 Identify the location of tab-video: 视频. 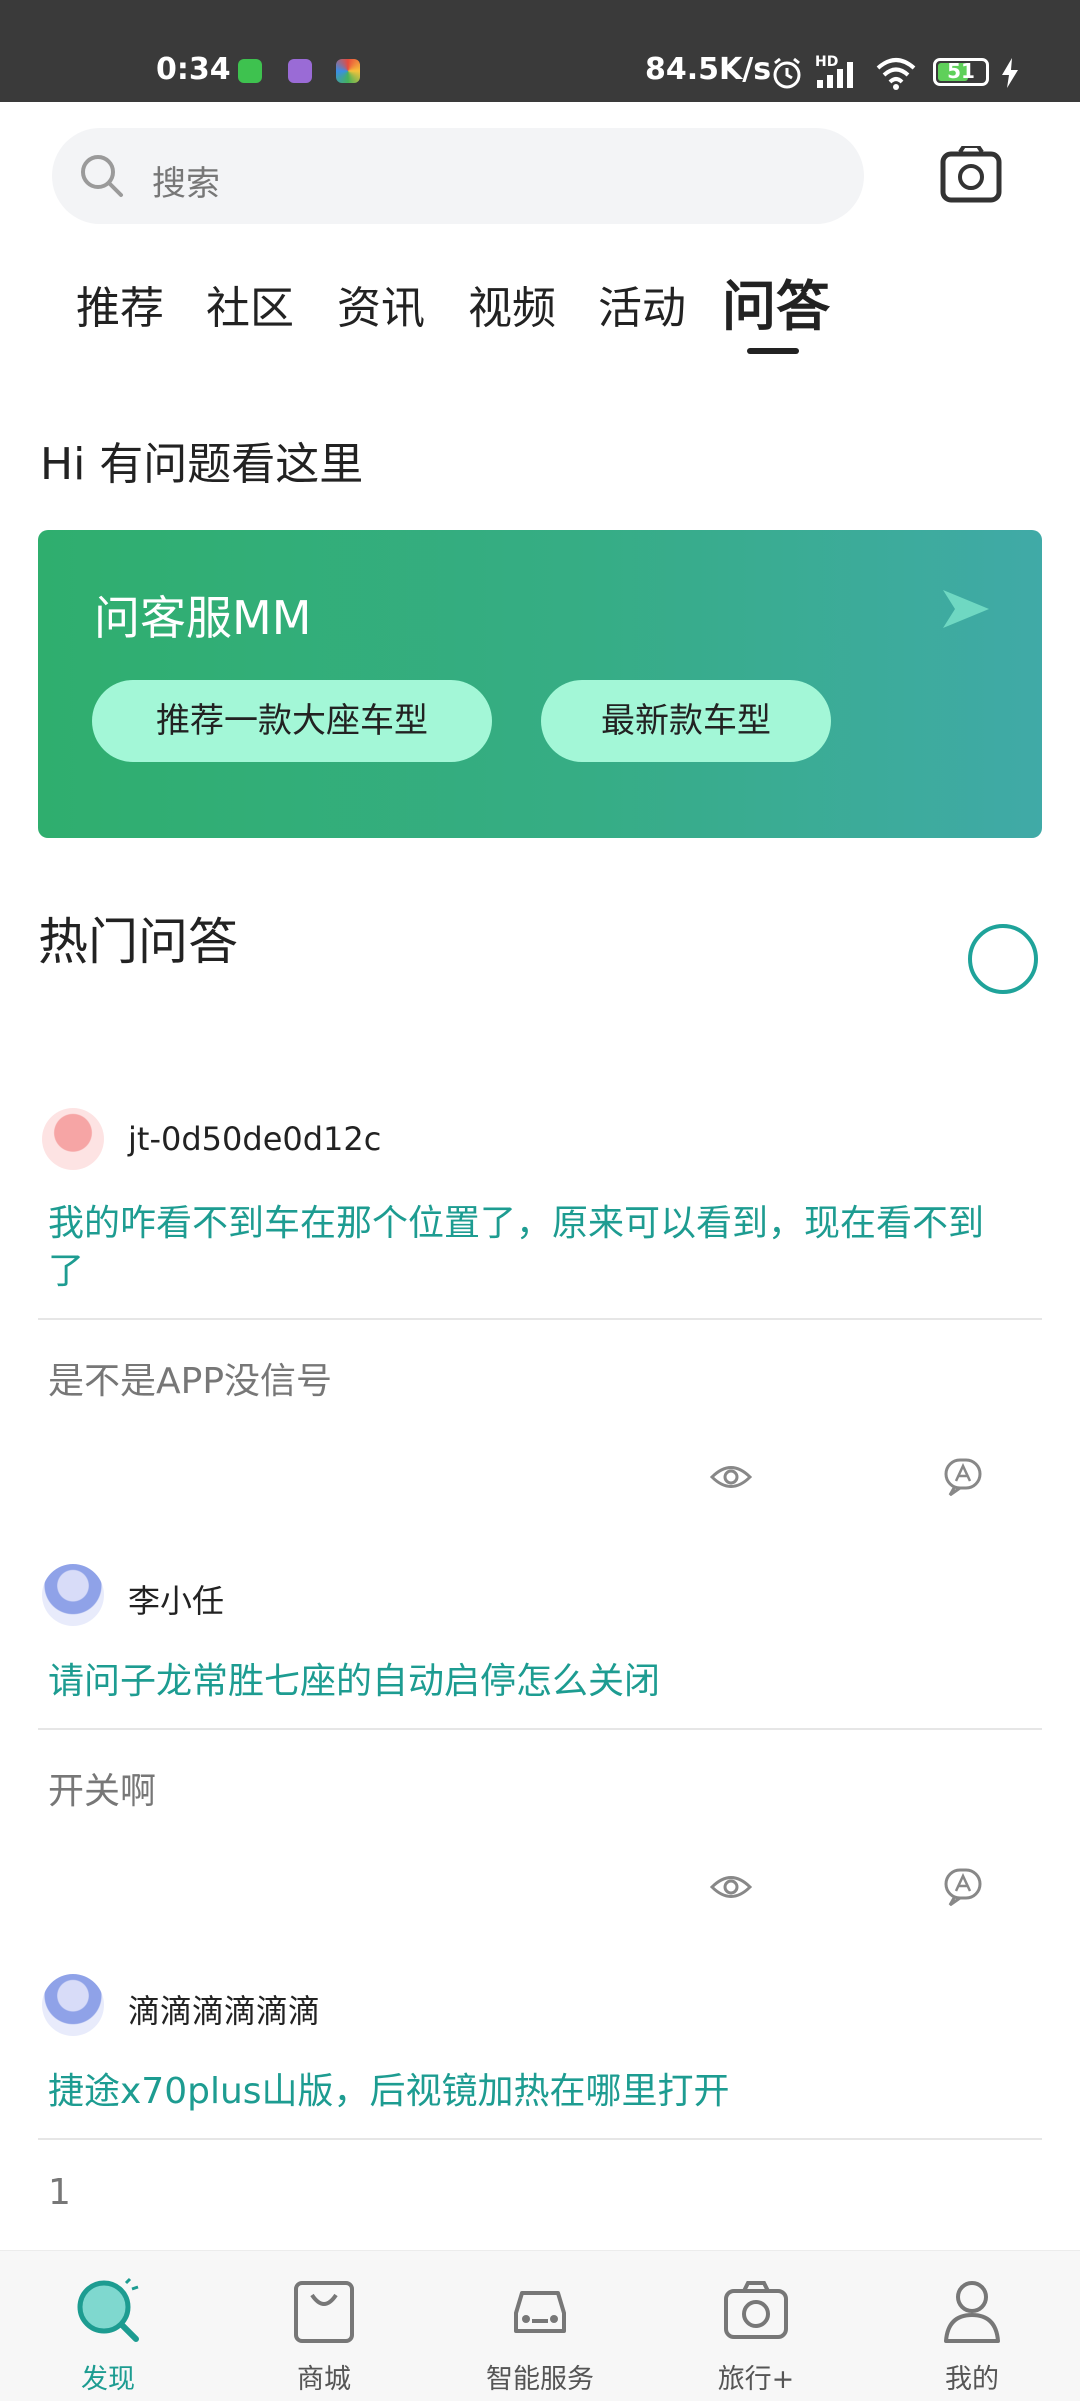
(512, 304).